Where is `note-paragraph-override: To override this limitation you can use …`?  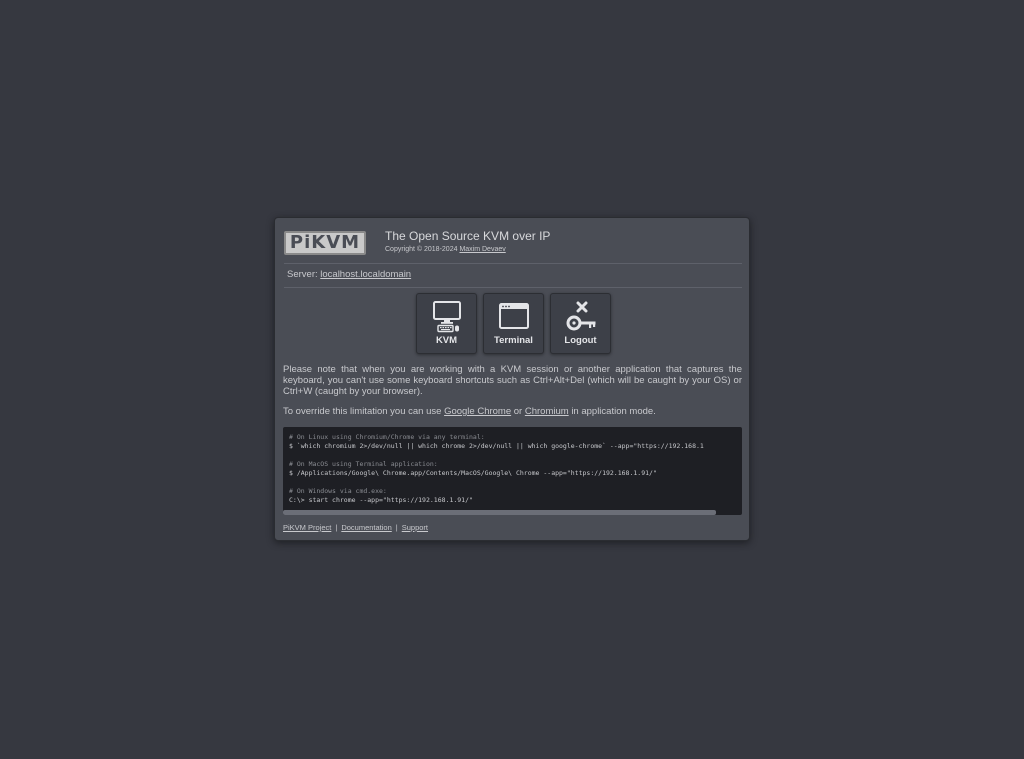 note-paragraph-override: To override this limitation you can use … is located at coordinates (512, 411).